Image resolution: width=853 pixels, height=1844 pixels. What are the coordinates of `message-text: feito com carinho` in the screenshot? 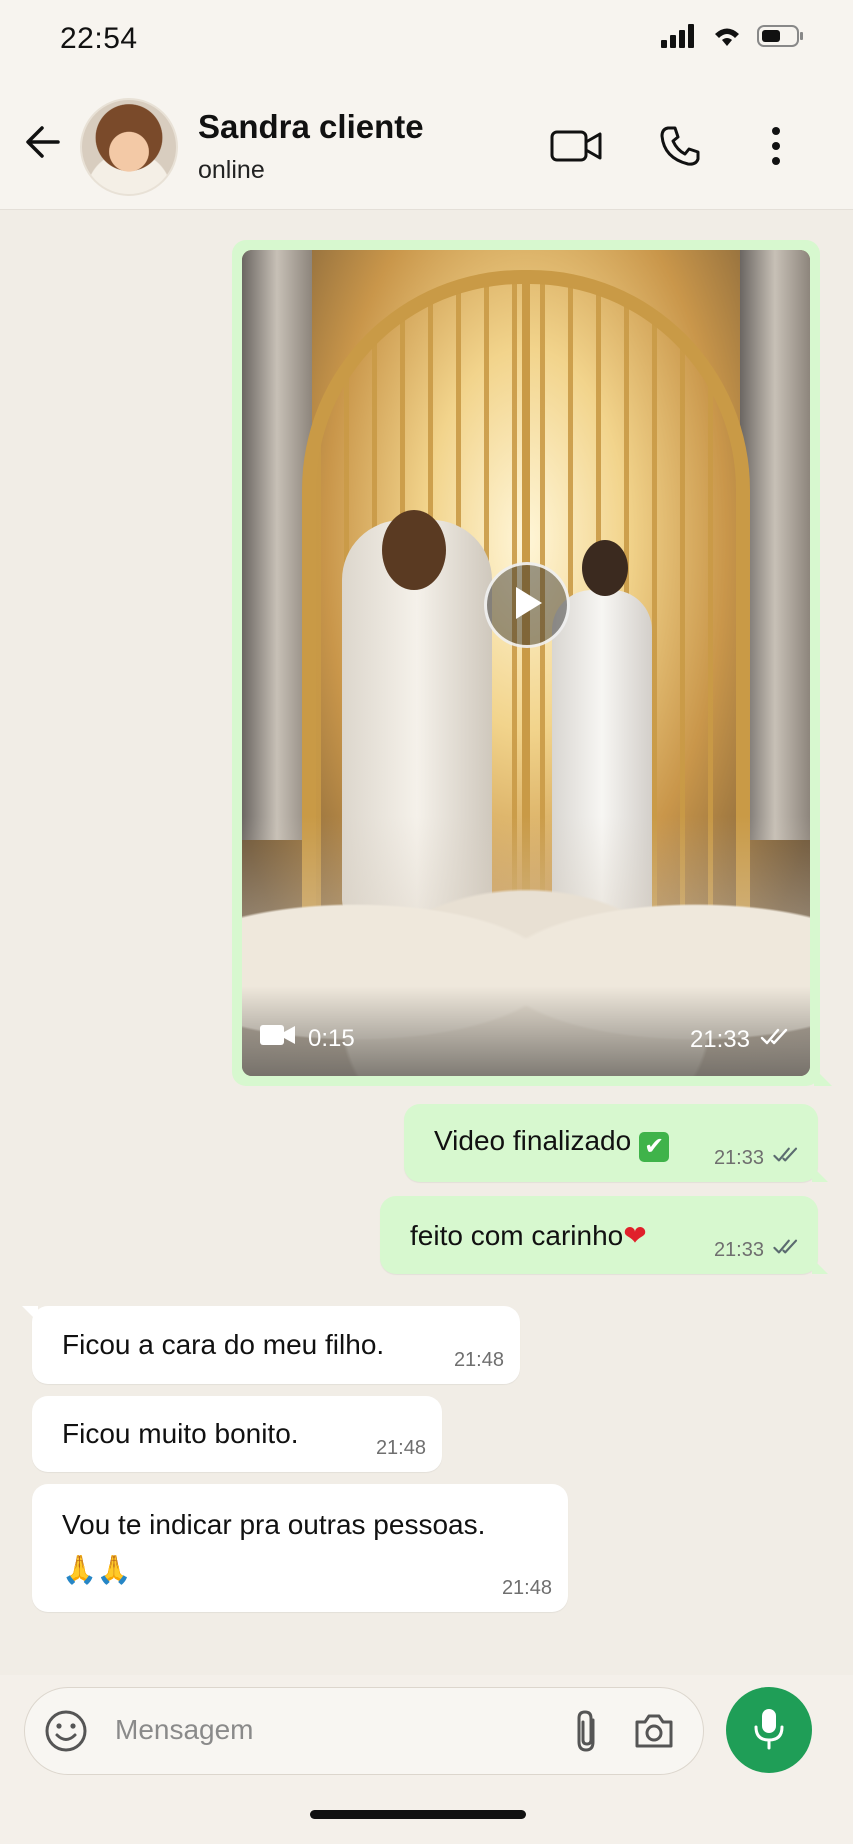 It's located at (517, 1235).